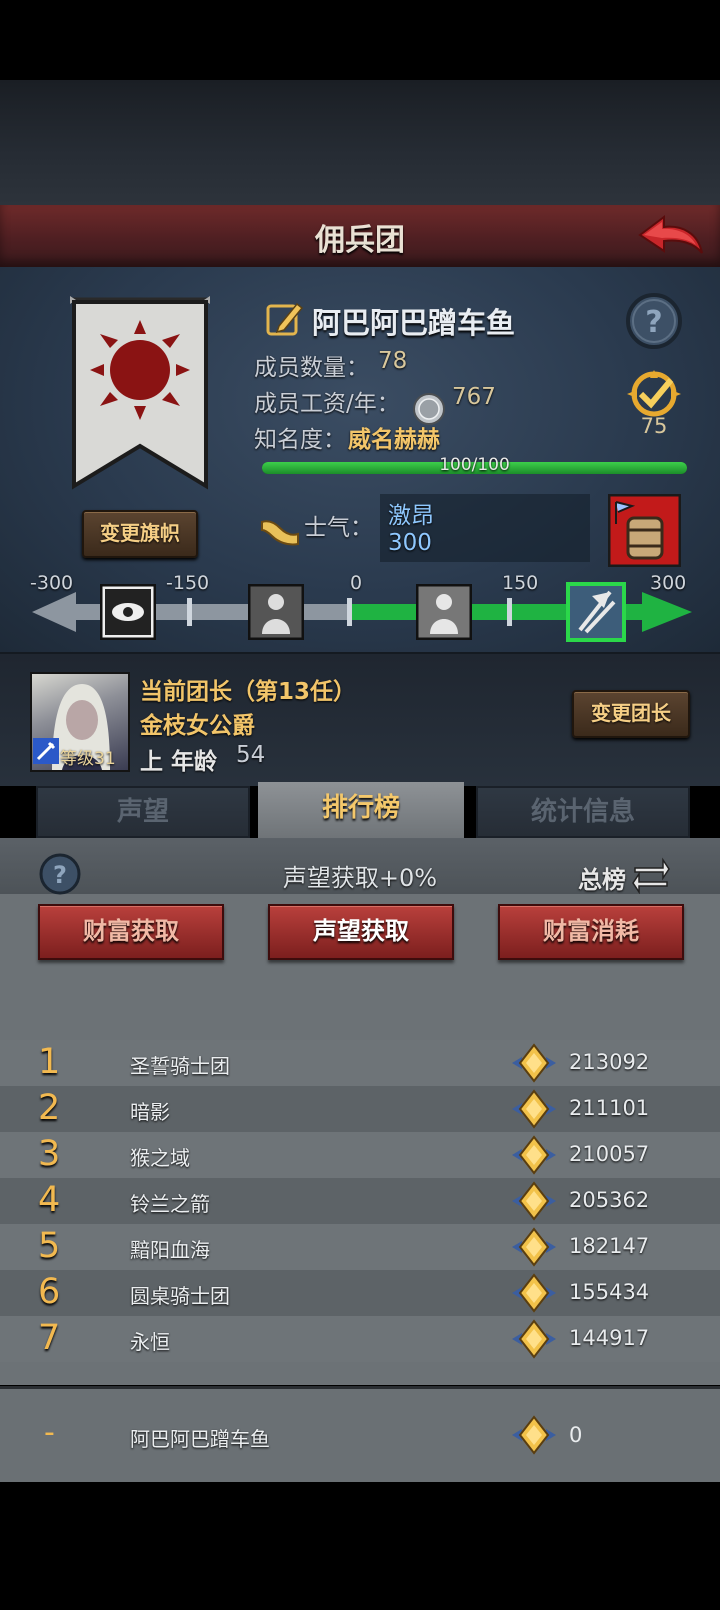 The width and height of the screenshot is (720, 1610). What do you see at coordinates (180, 1066) in the screenshot?
I see `guild-name-cell: 圣誓骑士团` at bounding box center [180, 1066].